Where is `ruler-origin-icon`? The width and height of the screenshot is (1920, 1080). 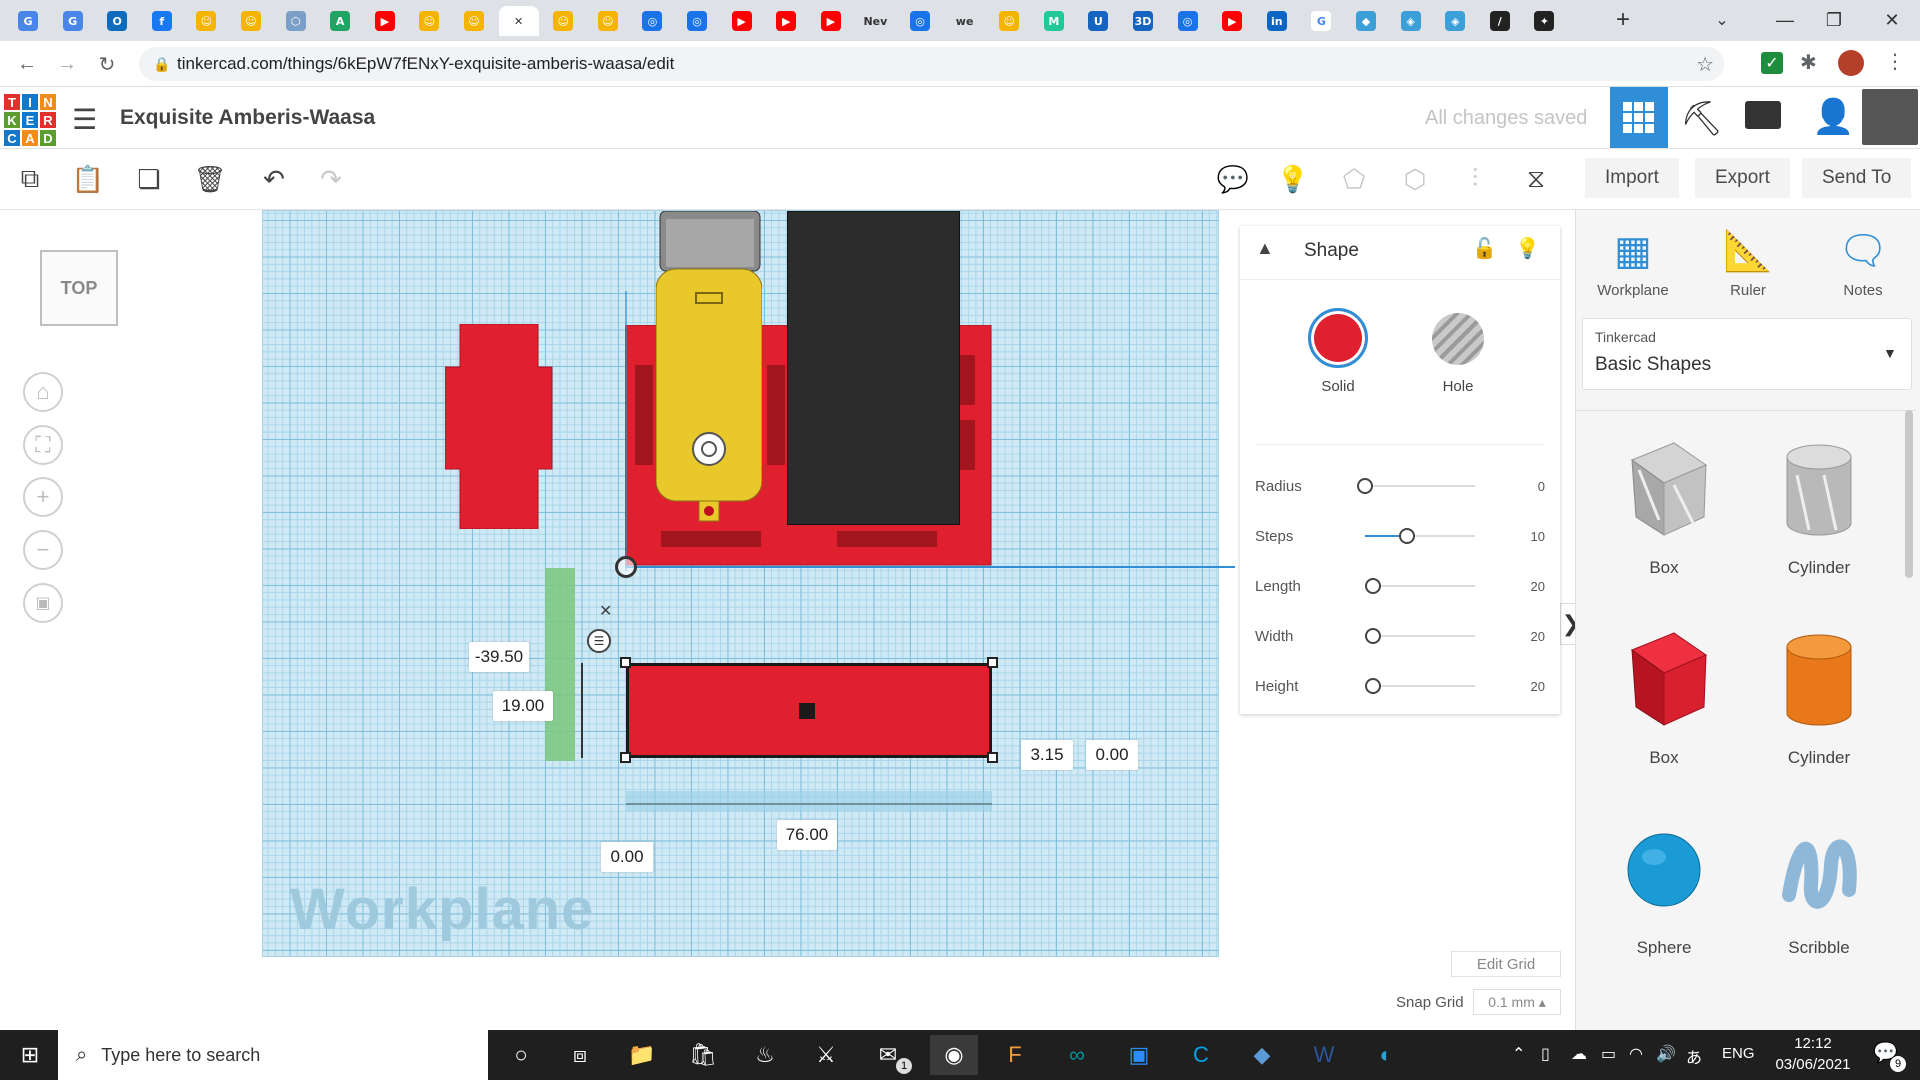
ruler-origin-icon is located at coordinates (626, 567).